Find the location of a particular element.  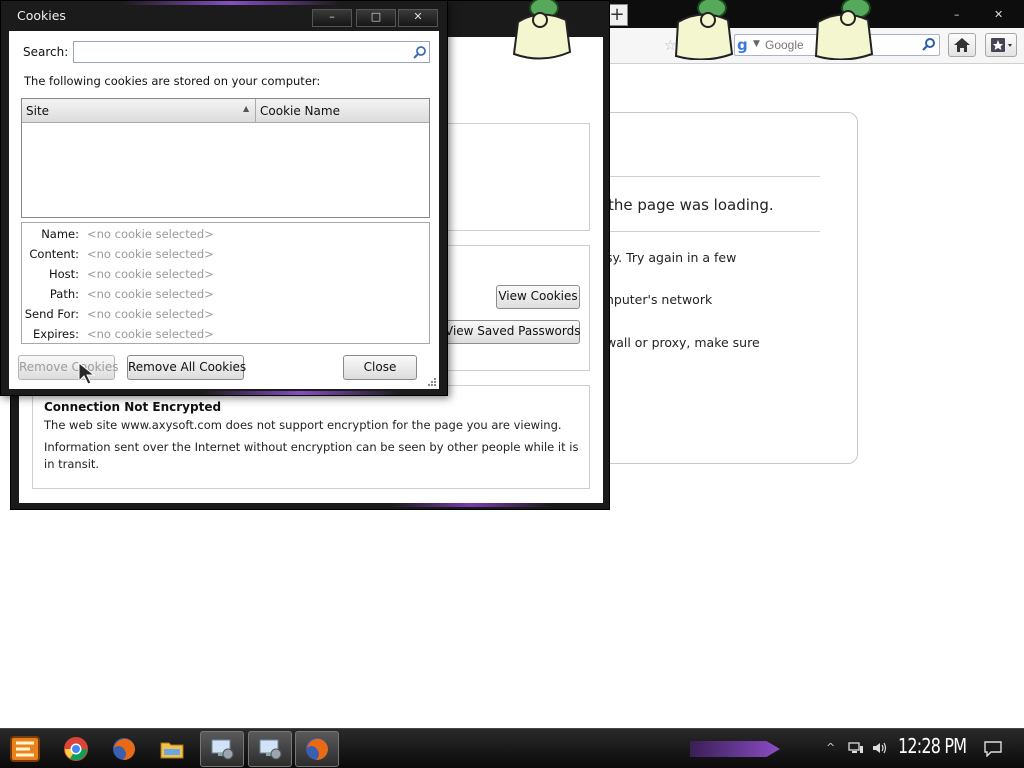

search-placeholder: Google is located at coordinates (784, 45).